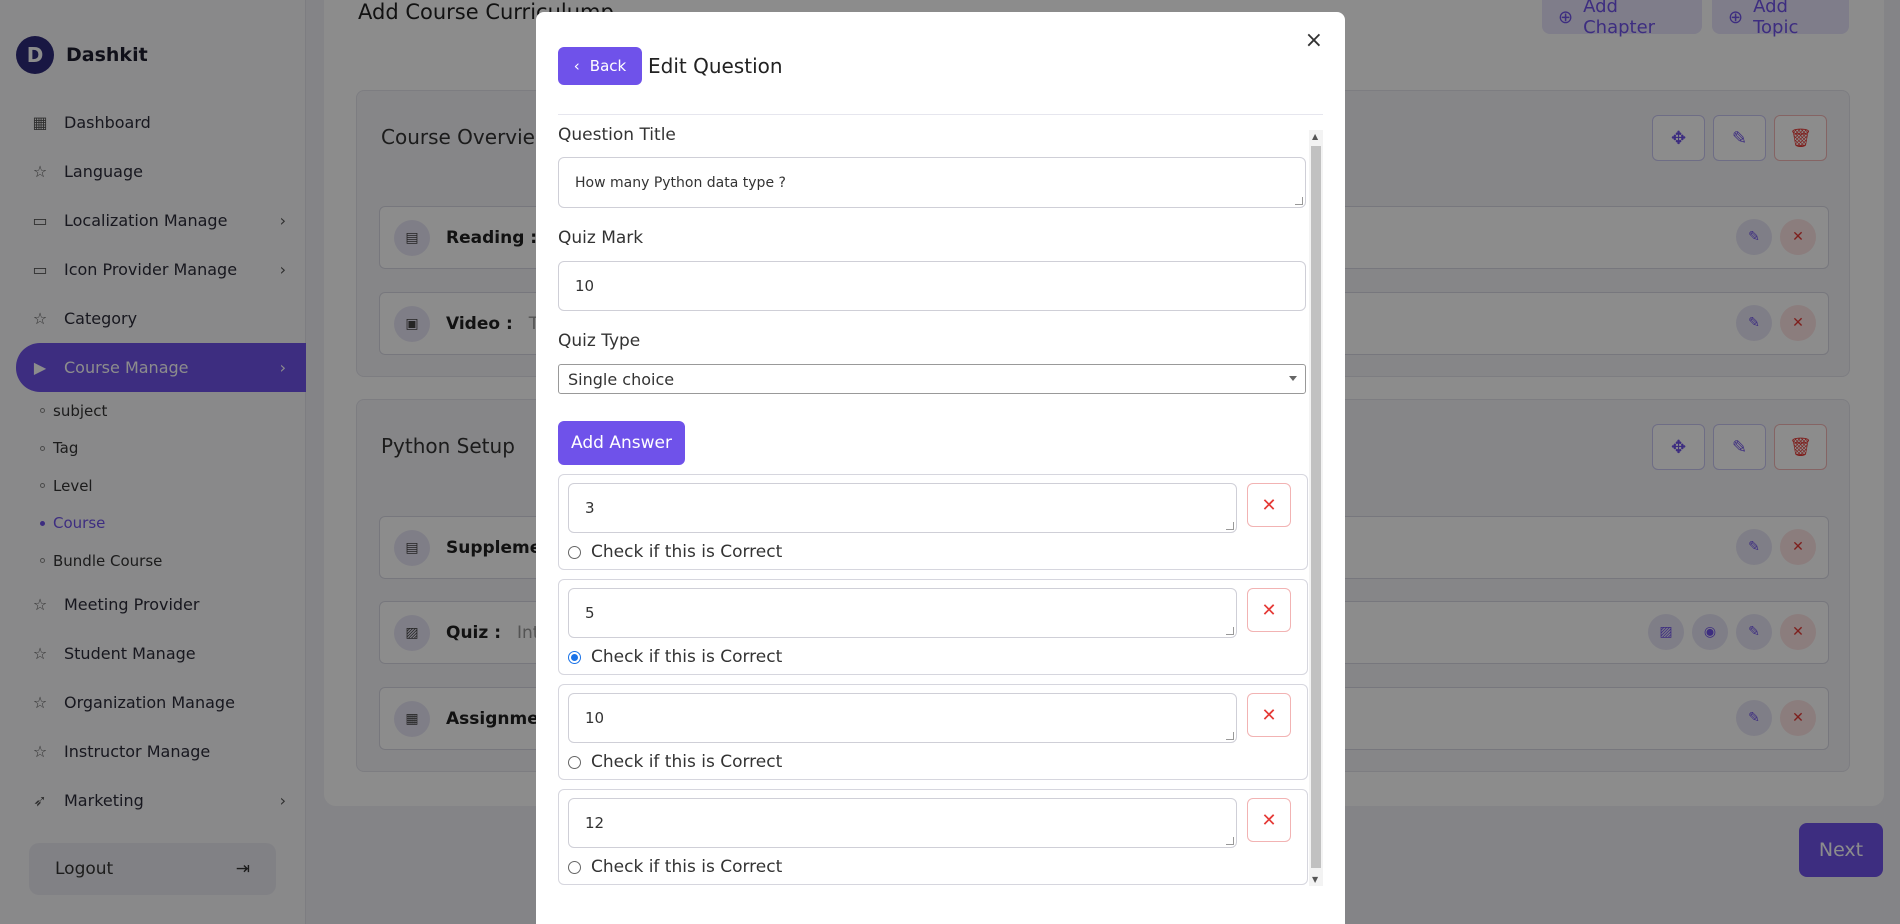 This screenshot has height=924, width=1900. I want to click on answer-value: 12, so click(595, 823).